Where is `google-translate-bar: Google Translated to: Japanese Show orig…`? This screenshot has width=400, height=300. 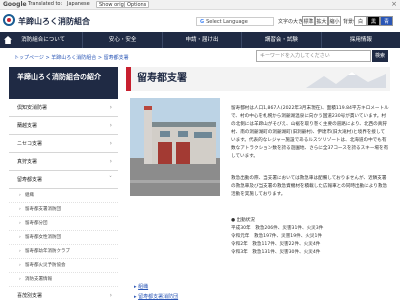 google-translate-bar: Google Translated to: Japanese Show orig… is located at coordinates (200, 5).